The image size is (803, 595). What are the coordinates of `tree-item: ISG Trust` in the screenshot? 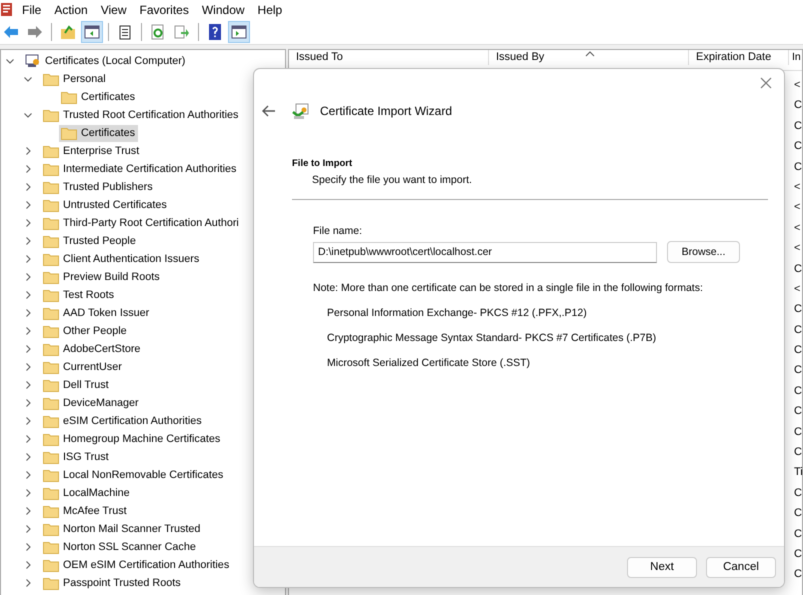 It's located at (76, 457).